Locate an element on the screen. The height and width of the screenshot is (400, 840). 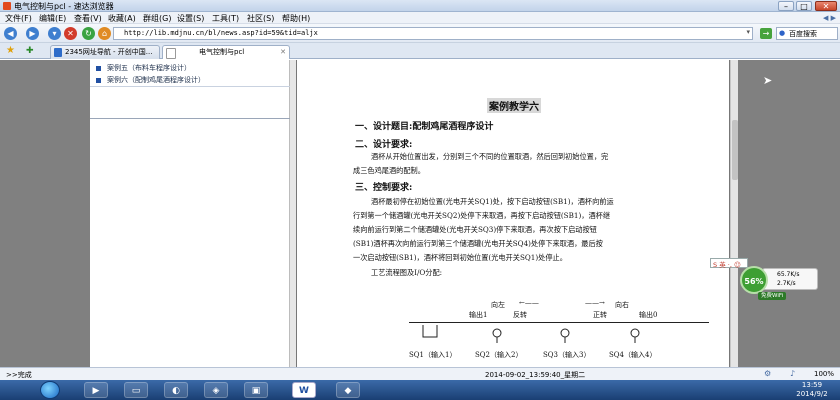
taskbar: ▶ ▭ ◐ ◈ ▣ W ◆ 13:59 2014/9/2 is located at coordinates (420, 390).